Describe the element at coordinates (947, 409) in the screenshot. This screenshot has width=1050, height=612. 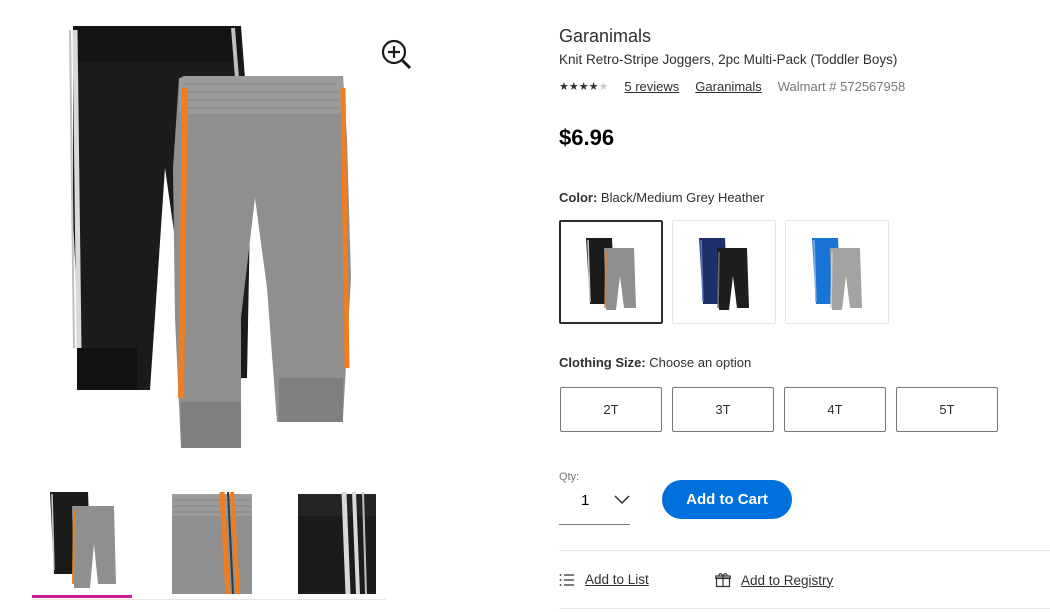
I see `size-button-5t: 5T` at that location.